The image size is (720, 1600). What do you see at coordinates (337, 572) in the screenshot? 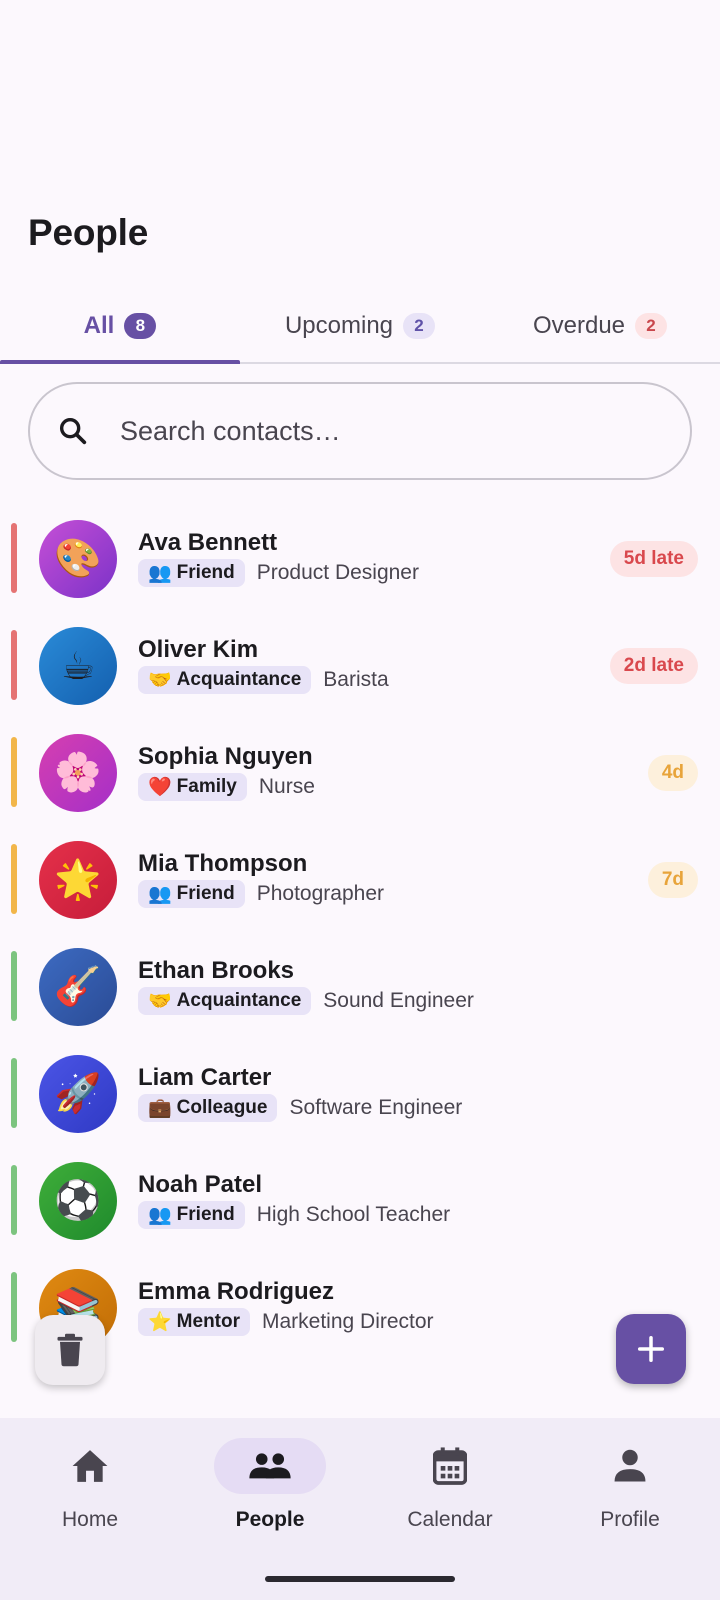
I see `contact-role: Product Designer` at bounding box center [337, 572].